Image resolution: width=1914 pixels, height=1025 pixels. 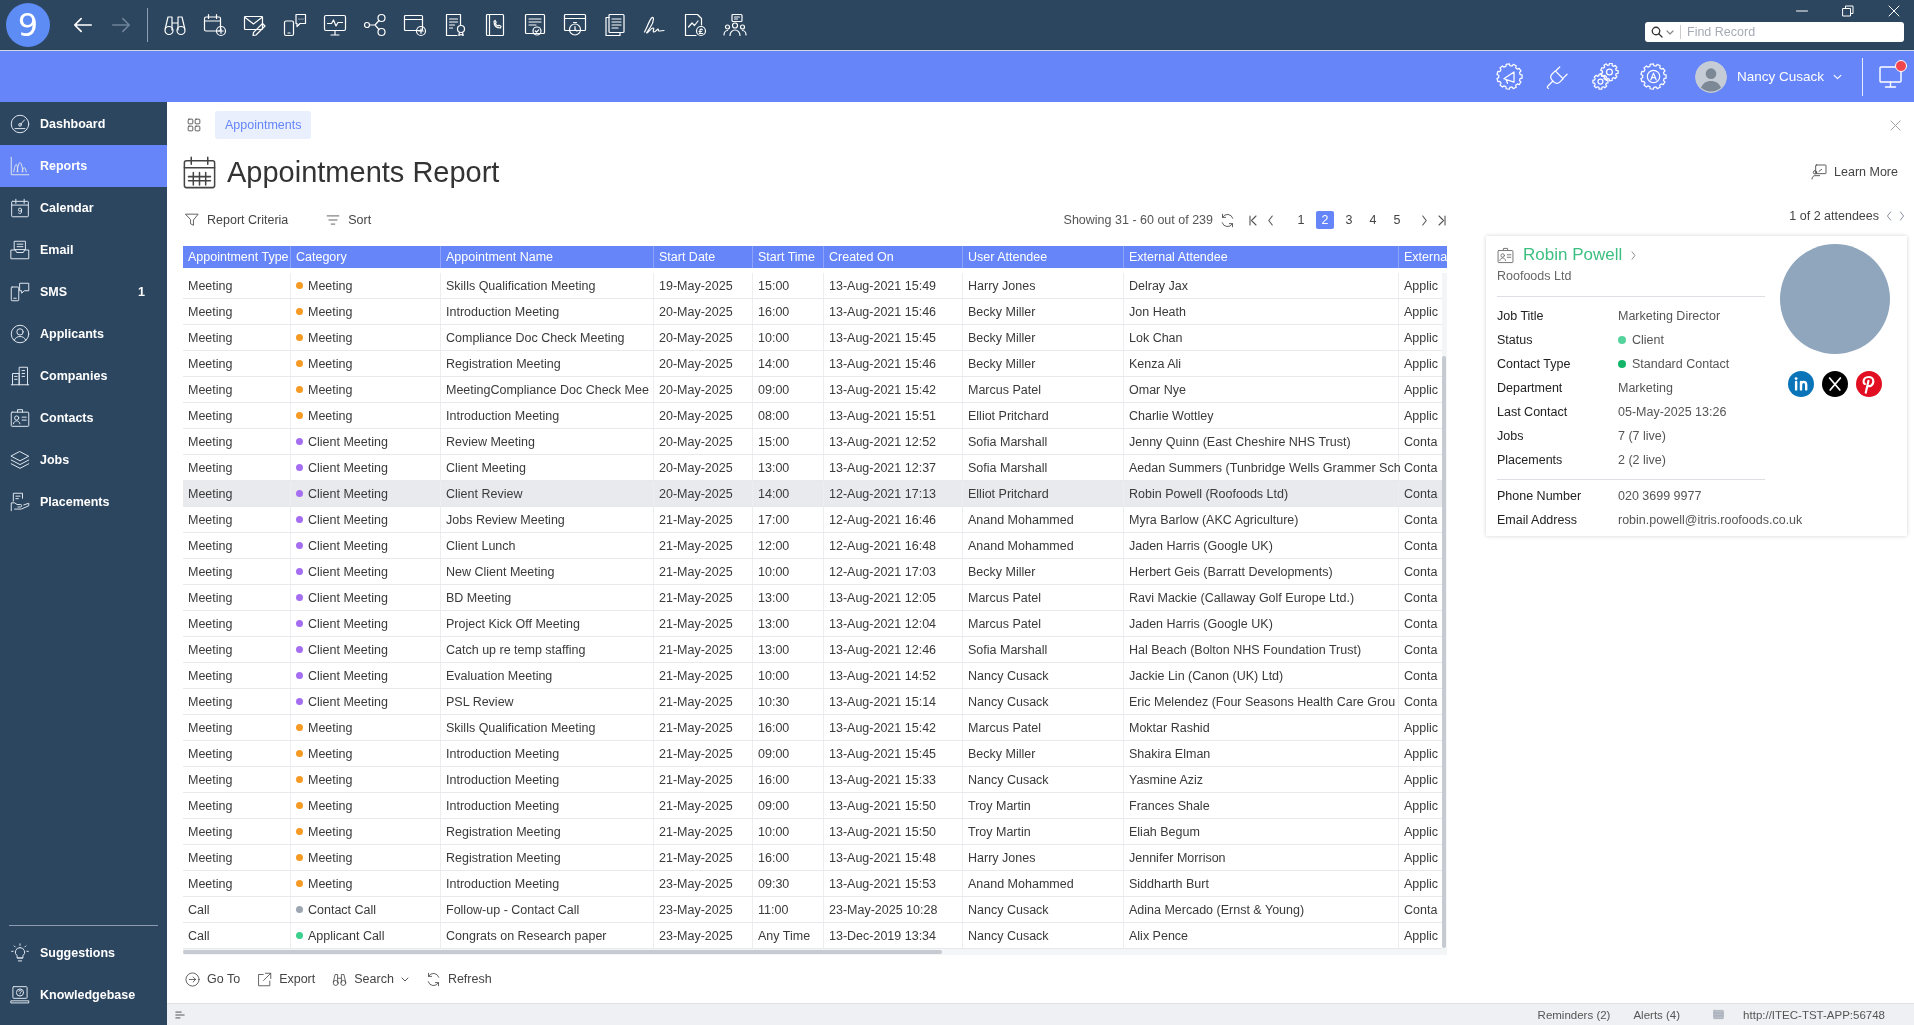 I want to click on next-page-icon, so click(x=1424, y=220).